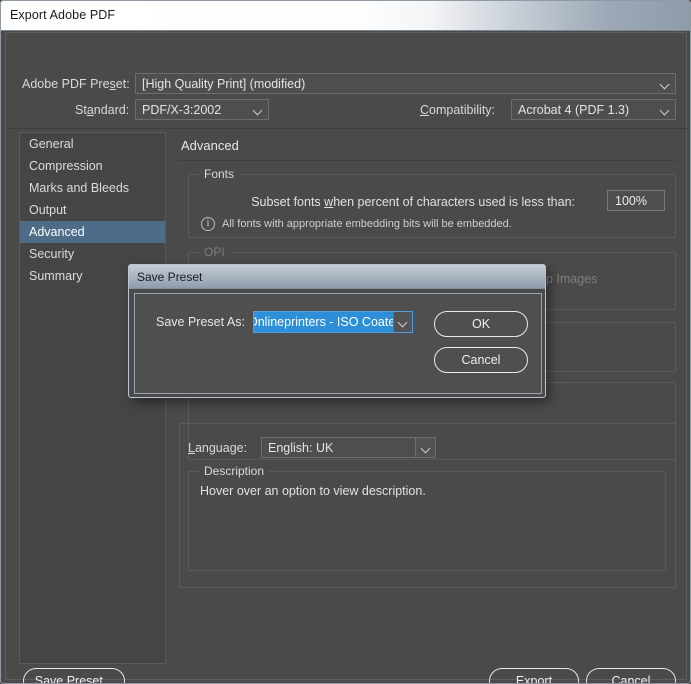 Image resolution: width=691 pixels, height=684 pixels. I want to click on ok-button: OK, so click(481, 324).